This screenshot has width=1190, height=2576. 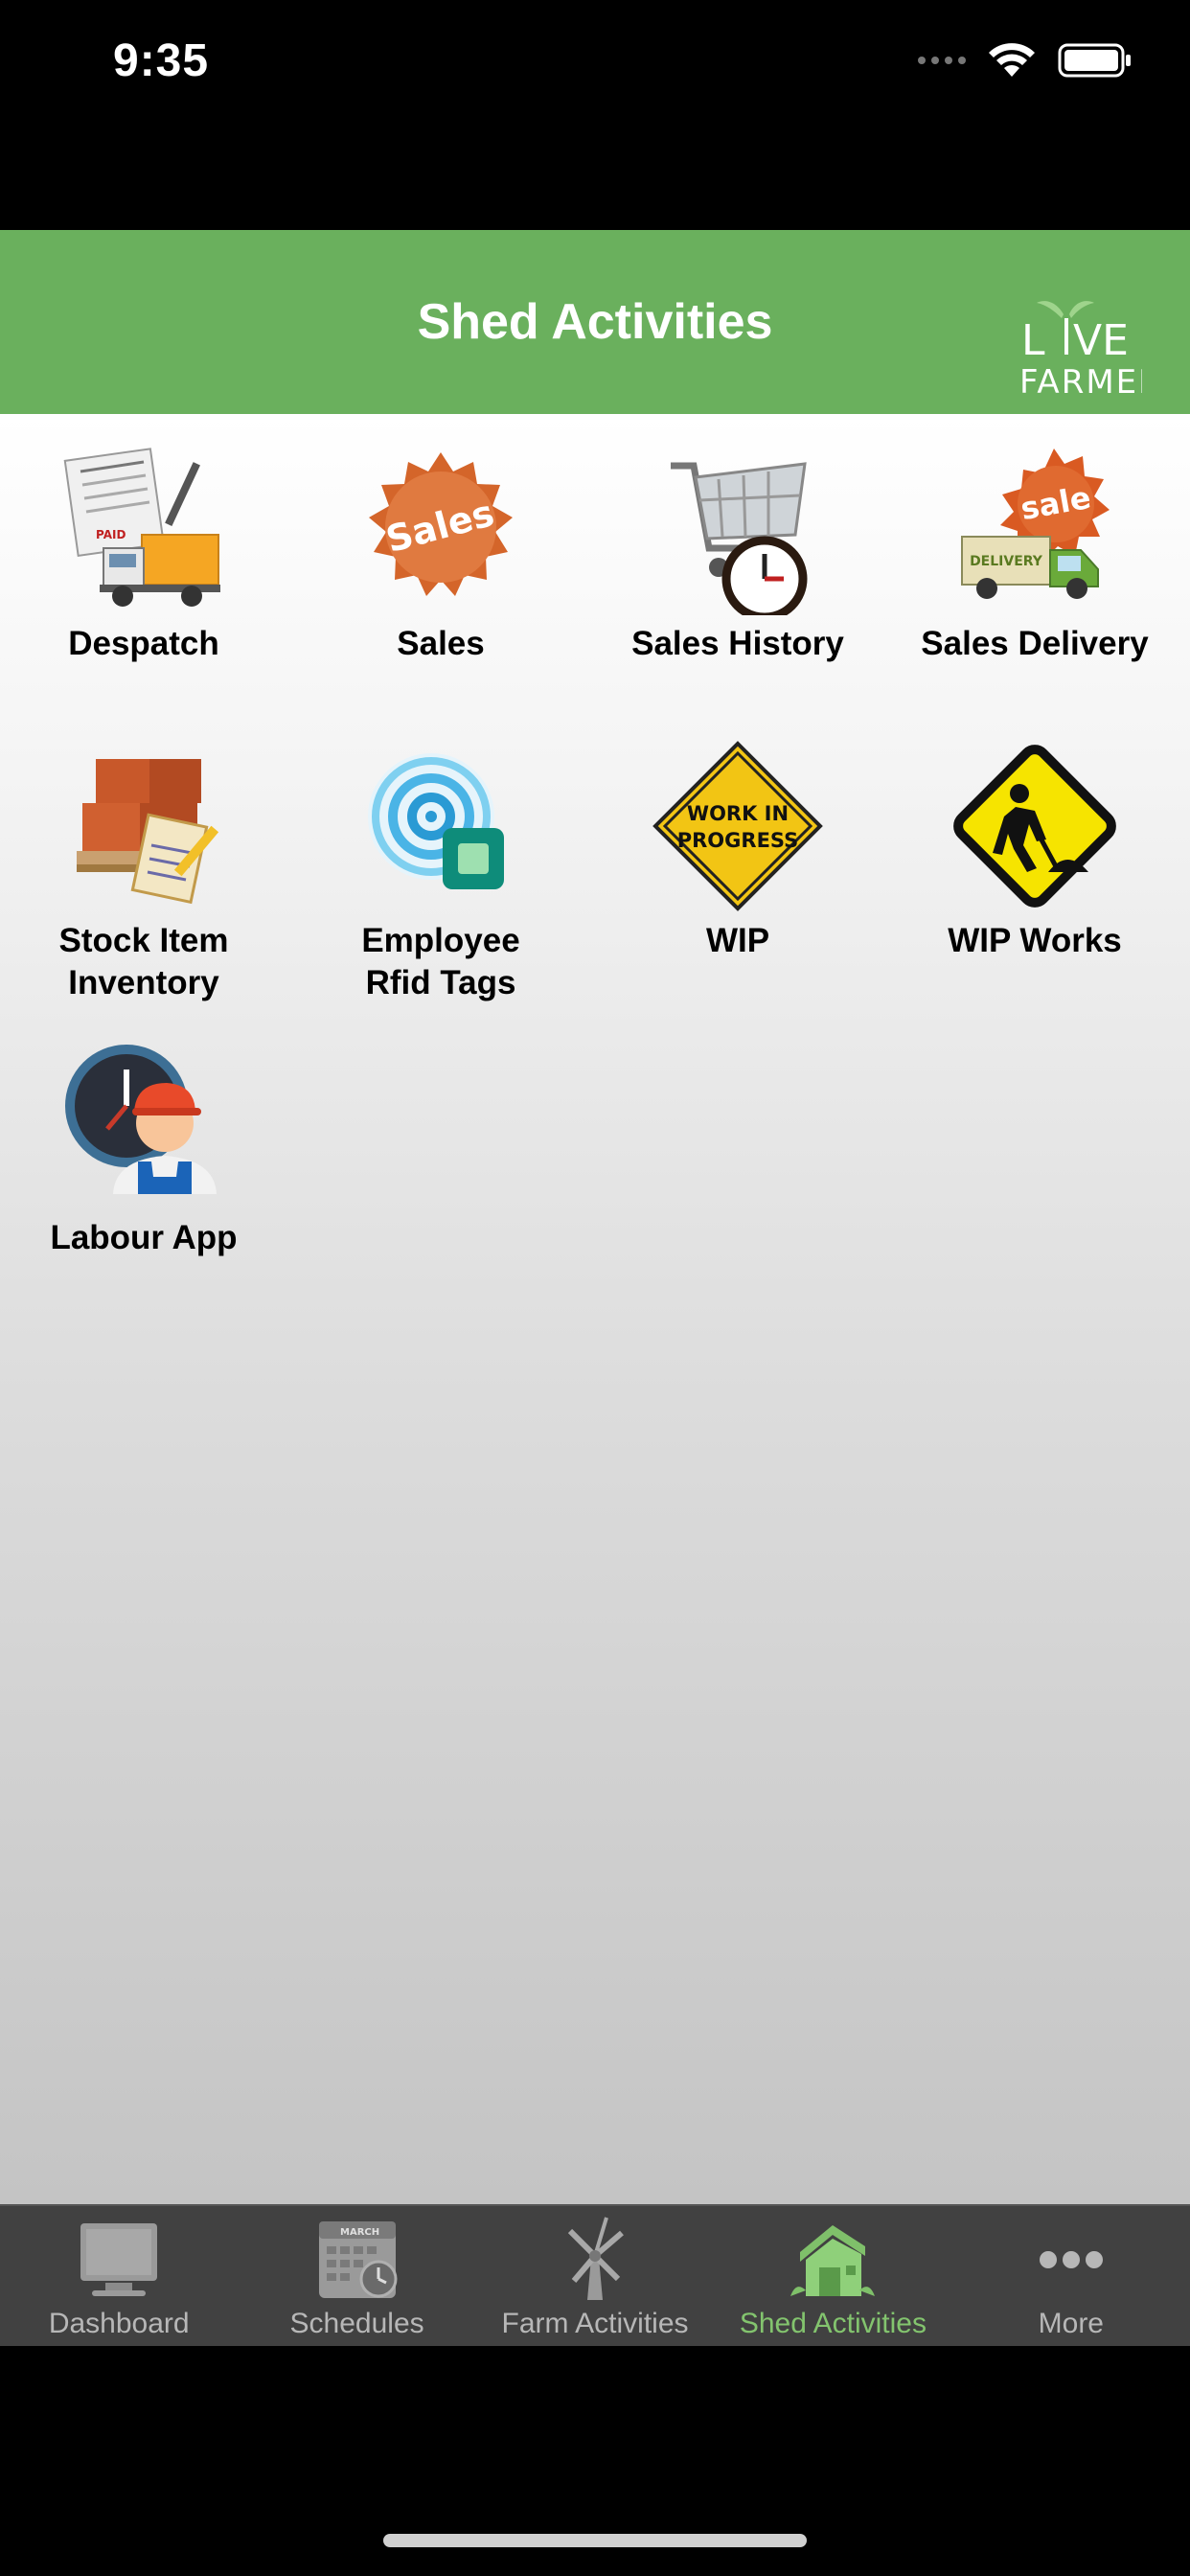 I want to click on status-icons, so click(x=1026, y=60).